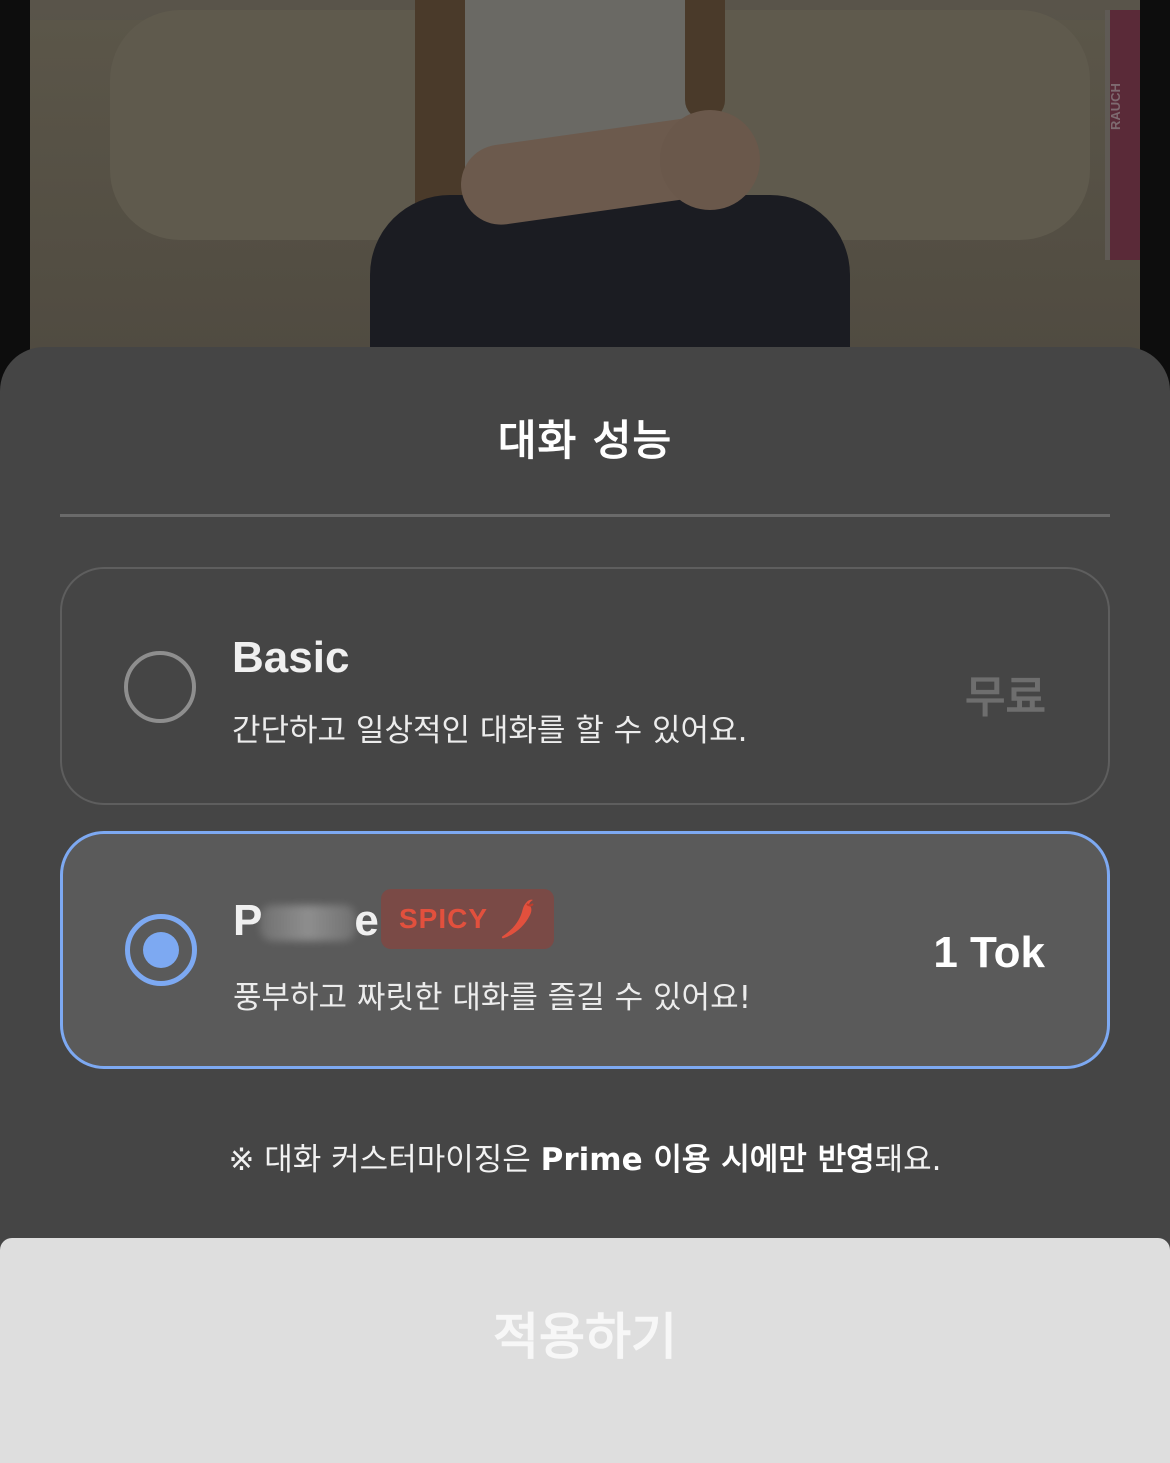 This screenshot has height=1463, width=1170. I want to click on spicy-badge-label: SPICY, so click(444, 918).